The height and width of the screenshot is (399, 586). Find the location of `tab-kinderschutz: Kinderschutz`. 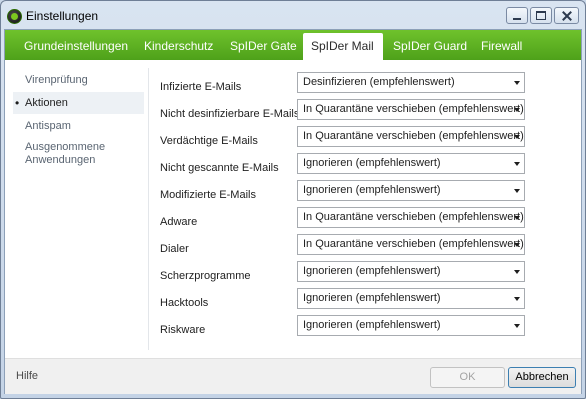

tab-kinderschutz: Kinderschutz is located at coordinates (178, 45).